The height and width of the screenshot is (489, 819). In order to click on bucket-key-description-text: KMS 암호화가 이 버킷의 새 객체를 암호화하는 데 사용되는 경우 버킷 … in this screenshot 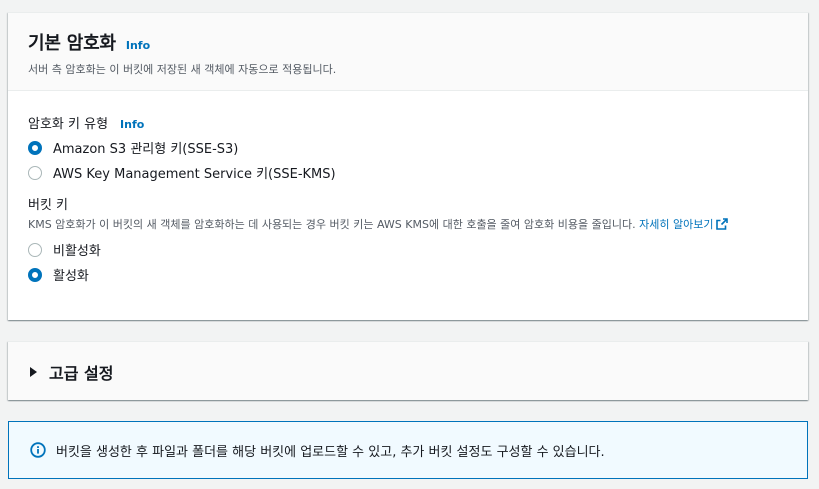, I will do `click(332, 224)`.